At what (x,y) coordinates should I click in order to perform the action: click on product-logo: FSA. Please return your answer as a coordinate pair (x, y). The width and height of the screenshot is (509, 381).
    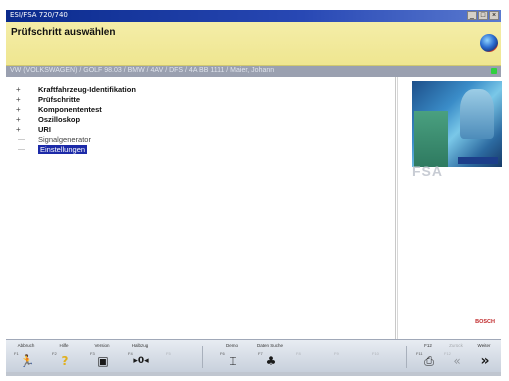
    Looking at the image, I should click on (427, 171).